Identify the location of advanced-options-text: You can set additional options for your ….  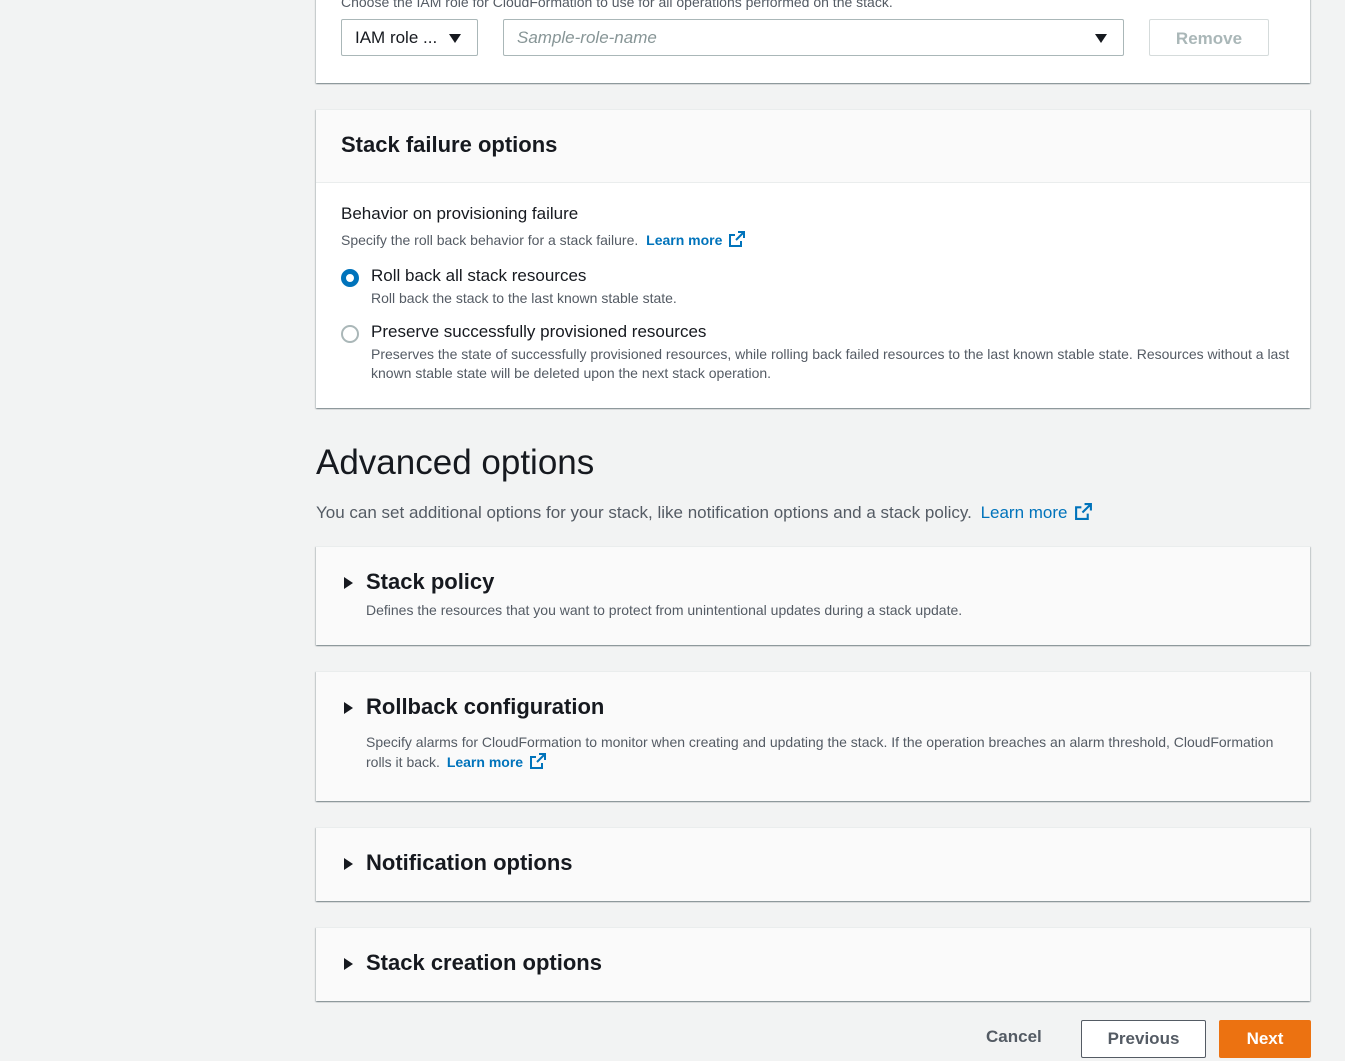
(644, 512).